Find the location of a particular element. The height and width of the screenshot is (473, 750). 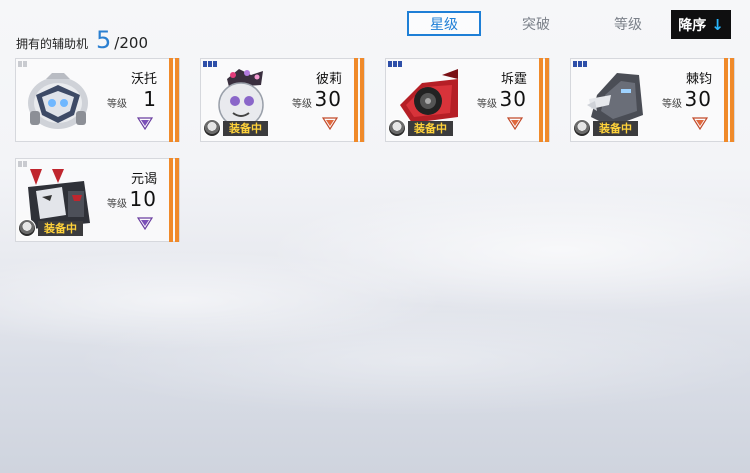

unit-name: 棘钧 is located at coordinates (698, 79).